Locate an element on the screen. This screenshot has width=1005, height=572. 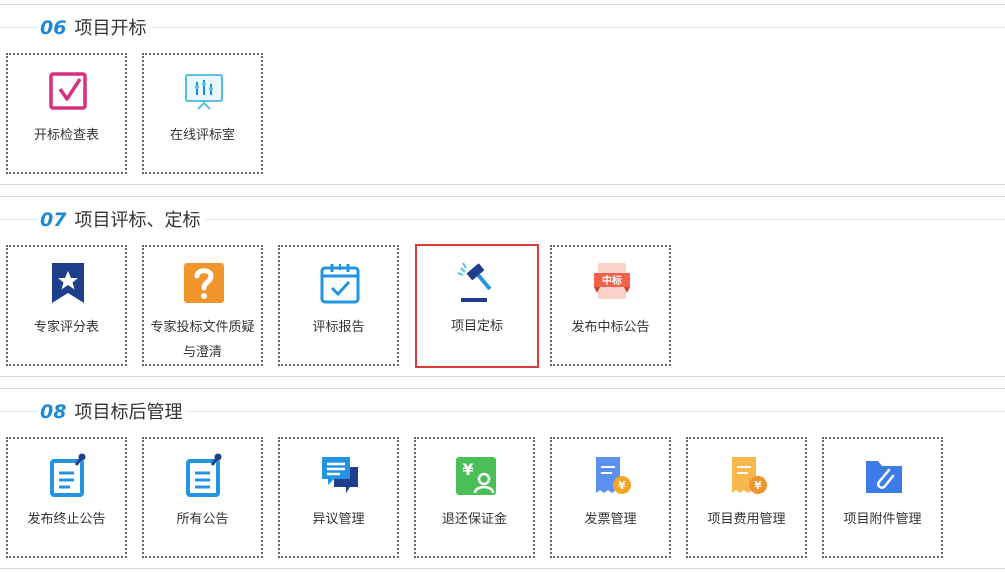
tile-project-award-decision: 项目定标 is located at coordinates (477, 306).